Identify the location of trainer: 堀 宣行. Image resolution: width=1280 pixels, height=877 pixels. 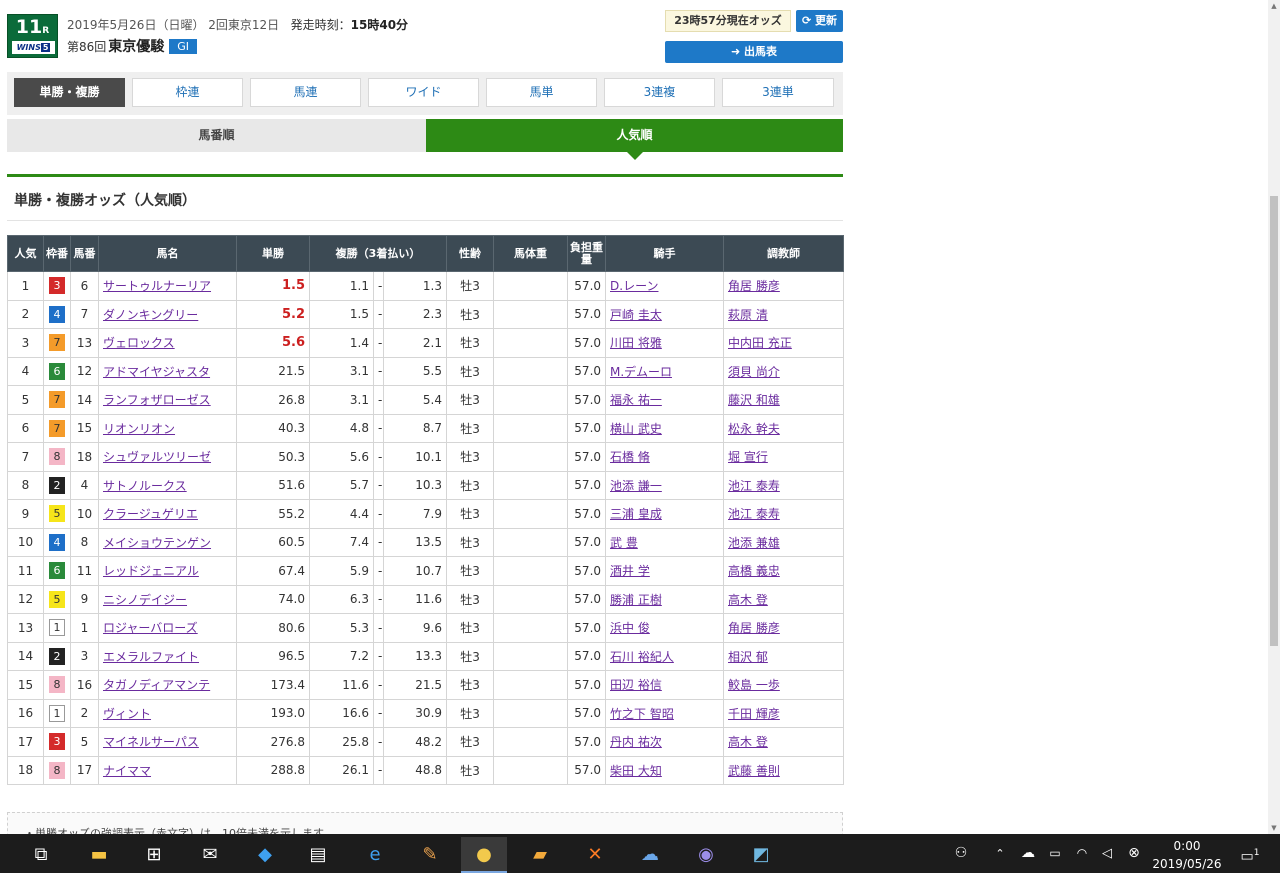
(784, 457).